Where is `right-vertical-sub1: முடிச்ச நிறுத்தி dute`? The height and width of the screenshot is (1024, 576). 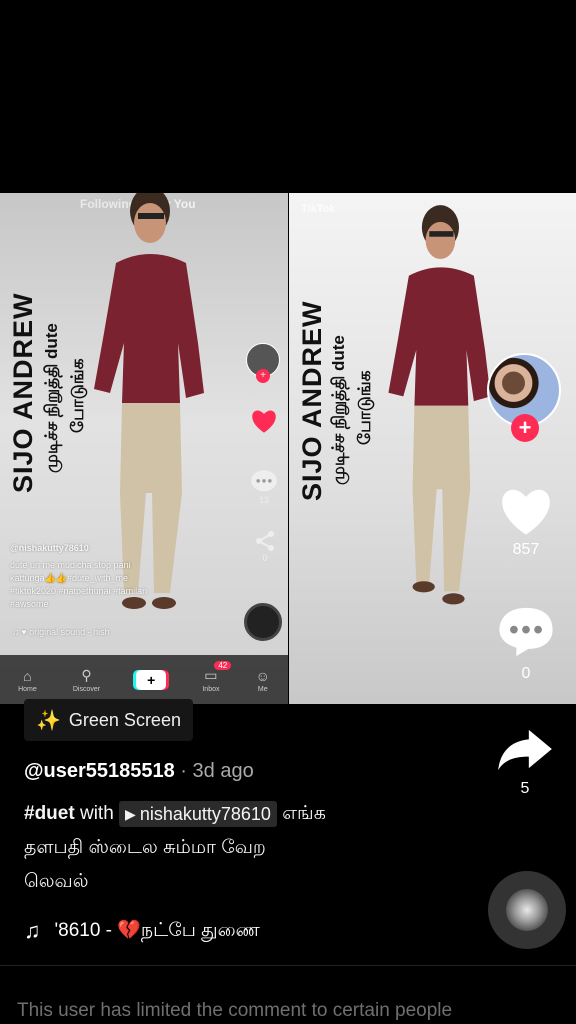
right-vertical-sub1: முடிச்ச நிறுத்தி dute is located at coordinates (338, 410).